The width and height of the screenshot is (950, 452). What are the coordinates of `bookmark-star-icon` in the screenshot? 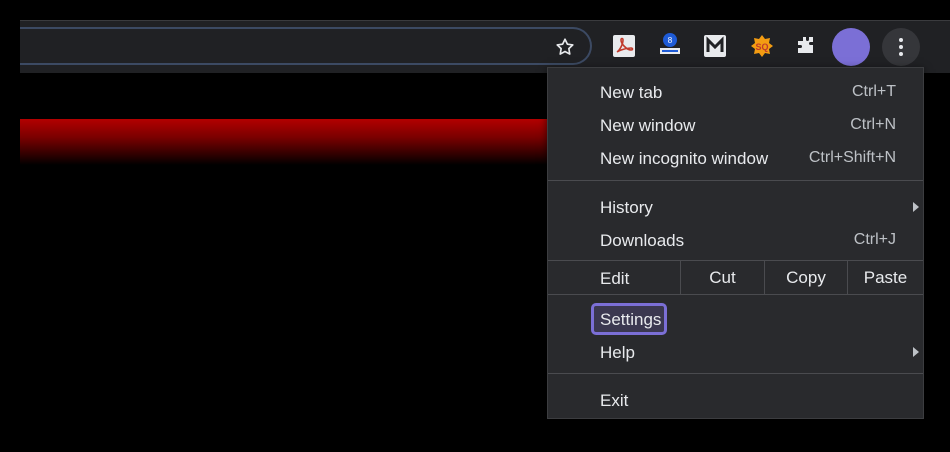 It's located at (565, 47).